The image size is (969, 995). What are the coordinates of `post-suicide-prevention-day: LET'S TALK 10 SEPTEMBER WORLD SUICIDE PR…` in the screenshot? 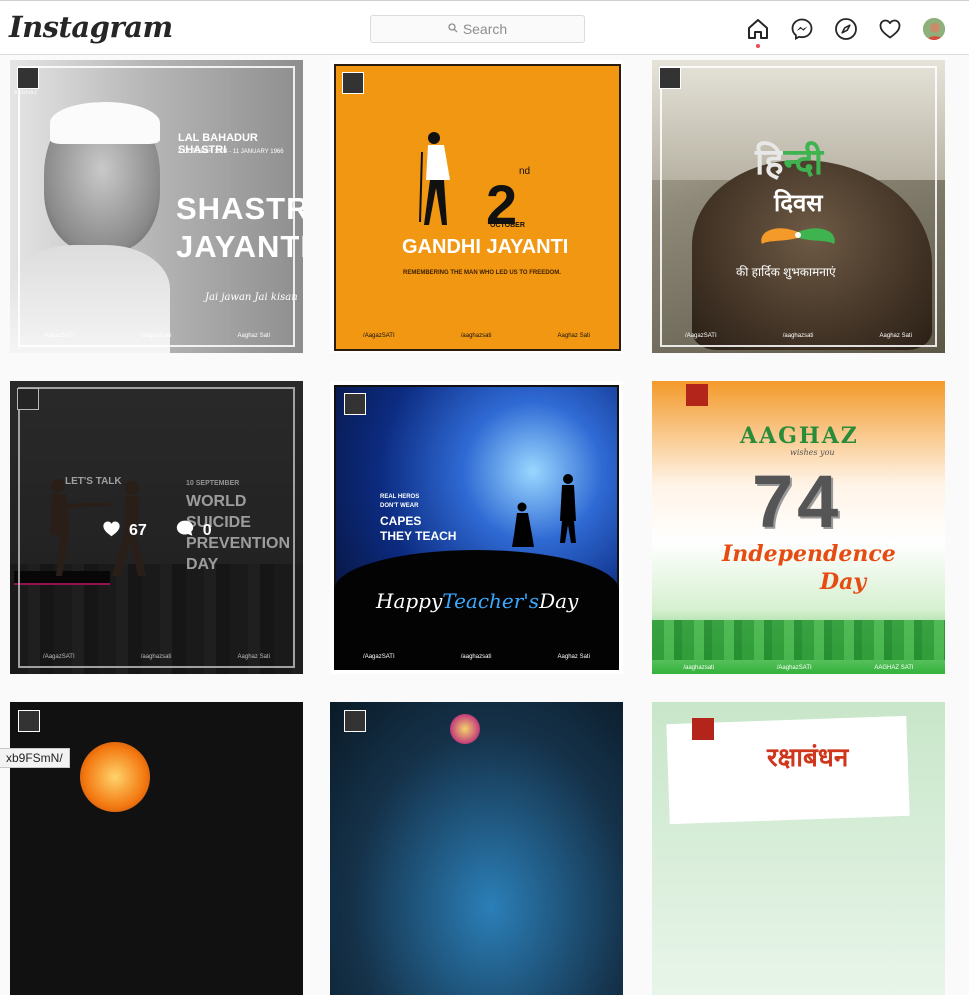 It's located at (156, 527).